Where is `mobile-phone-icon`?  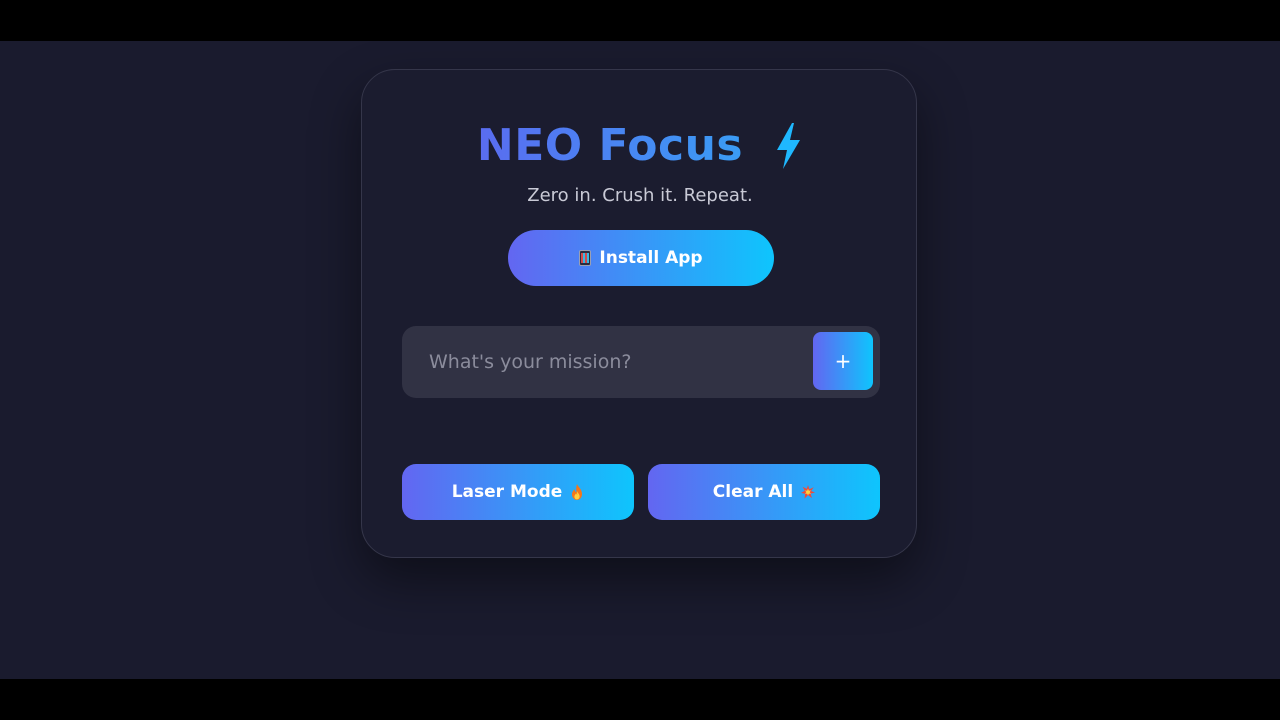
mobile-phone-icon is located at coordinates (585, 258).